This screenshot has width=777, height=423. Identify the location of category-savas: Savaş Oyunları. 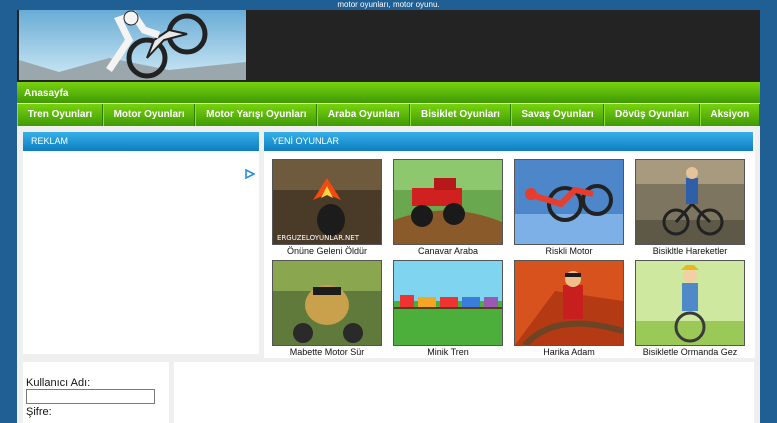
(557, 115).